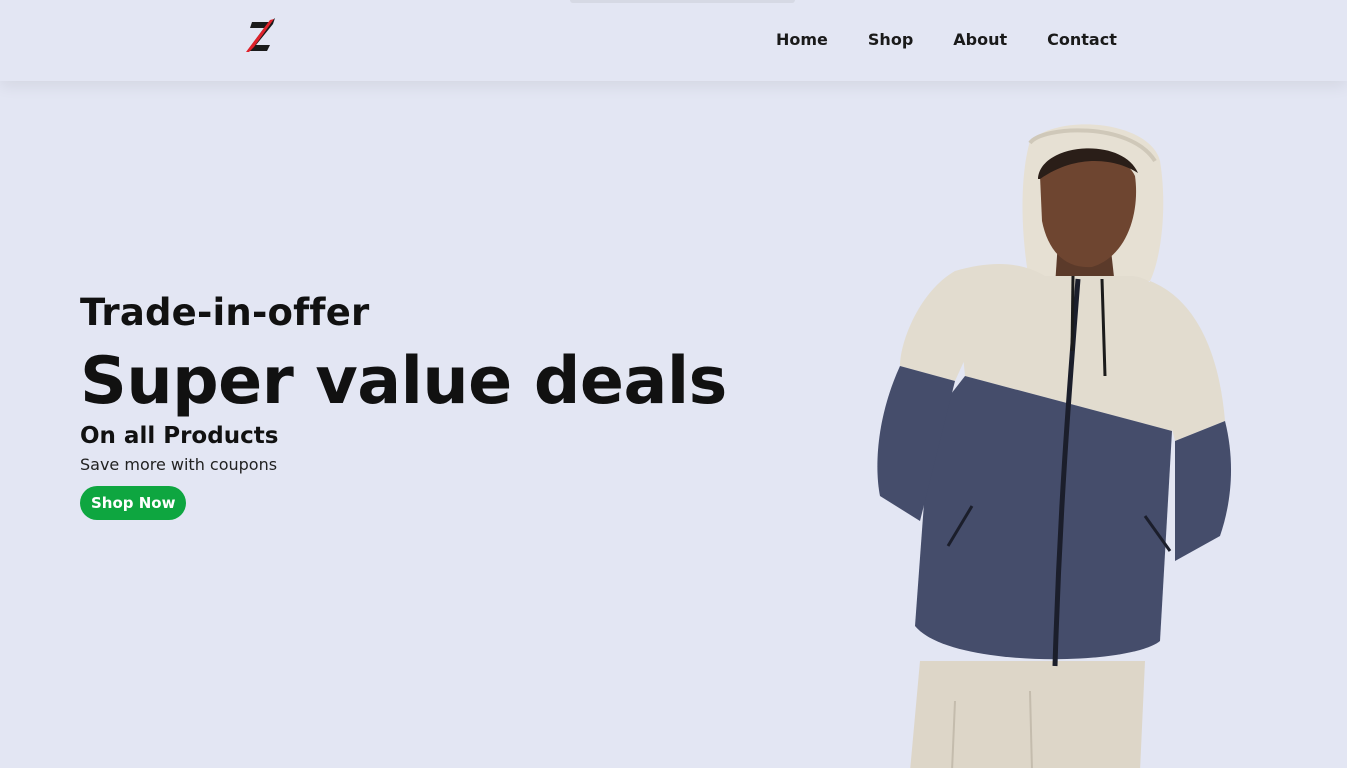 Image resolution: width=1347 pixels, height=768 pixels. What do you see at coordinates (682, 1) in the screenshot?
I see `header-highlight-bar` at bounding box center [682, 1].